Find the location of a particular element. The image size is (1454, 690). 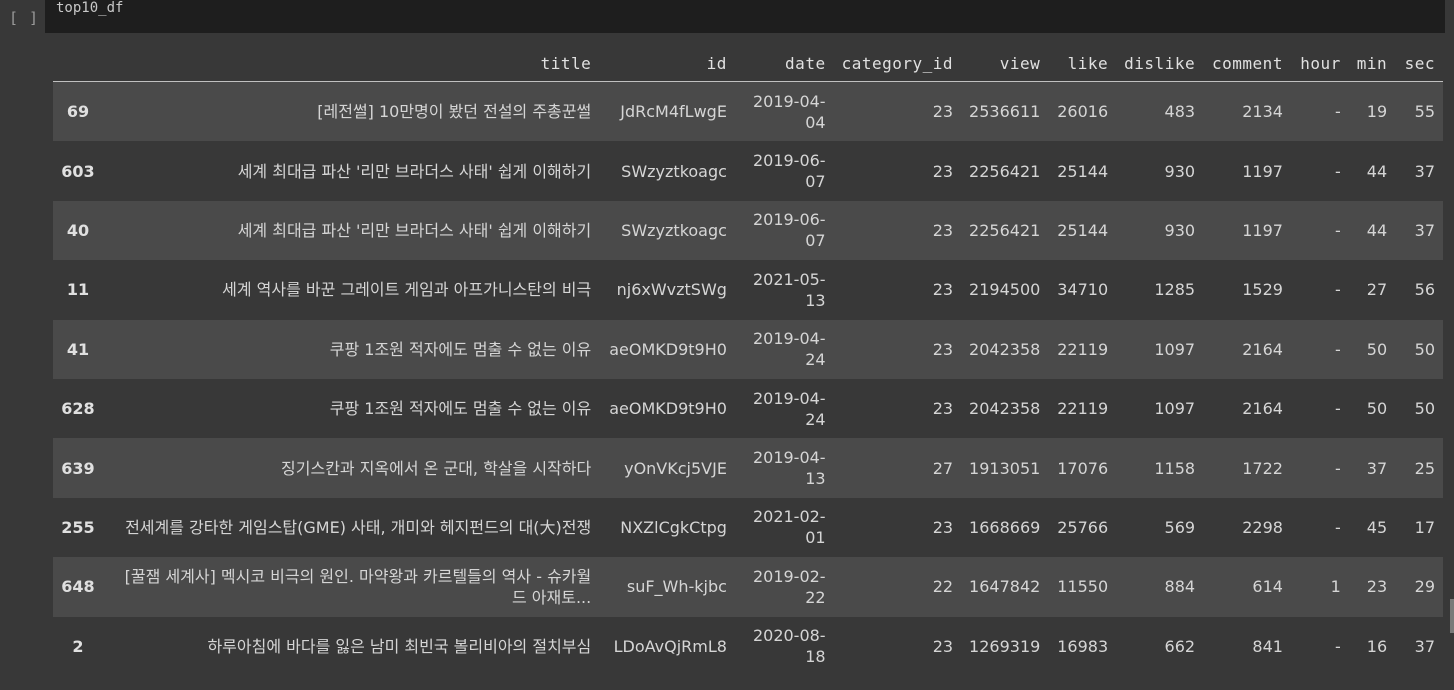

cell-id: LDoAvQjRmL8 is located at coordinates (670, 646).